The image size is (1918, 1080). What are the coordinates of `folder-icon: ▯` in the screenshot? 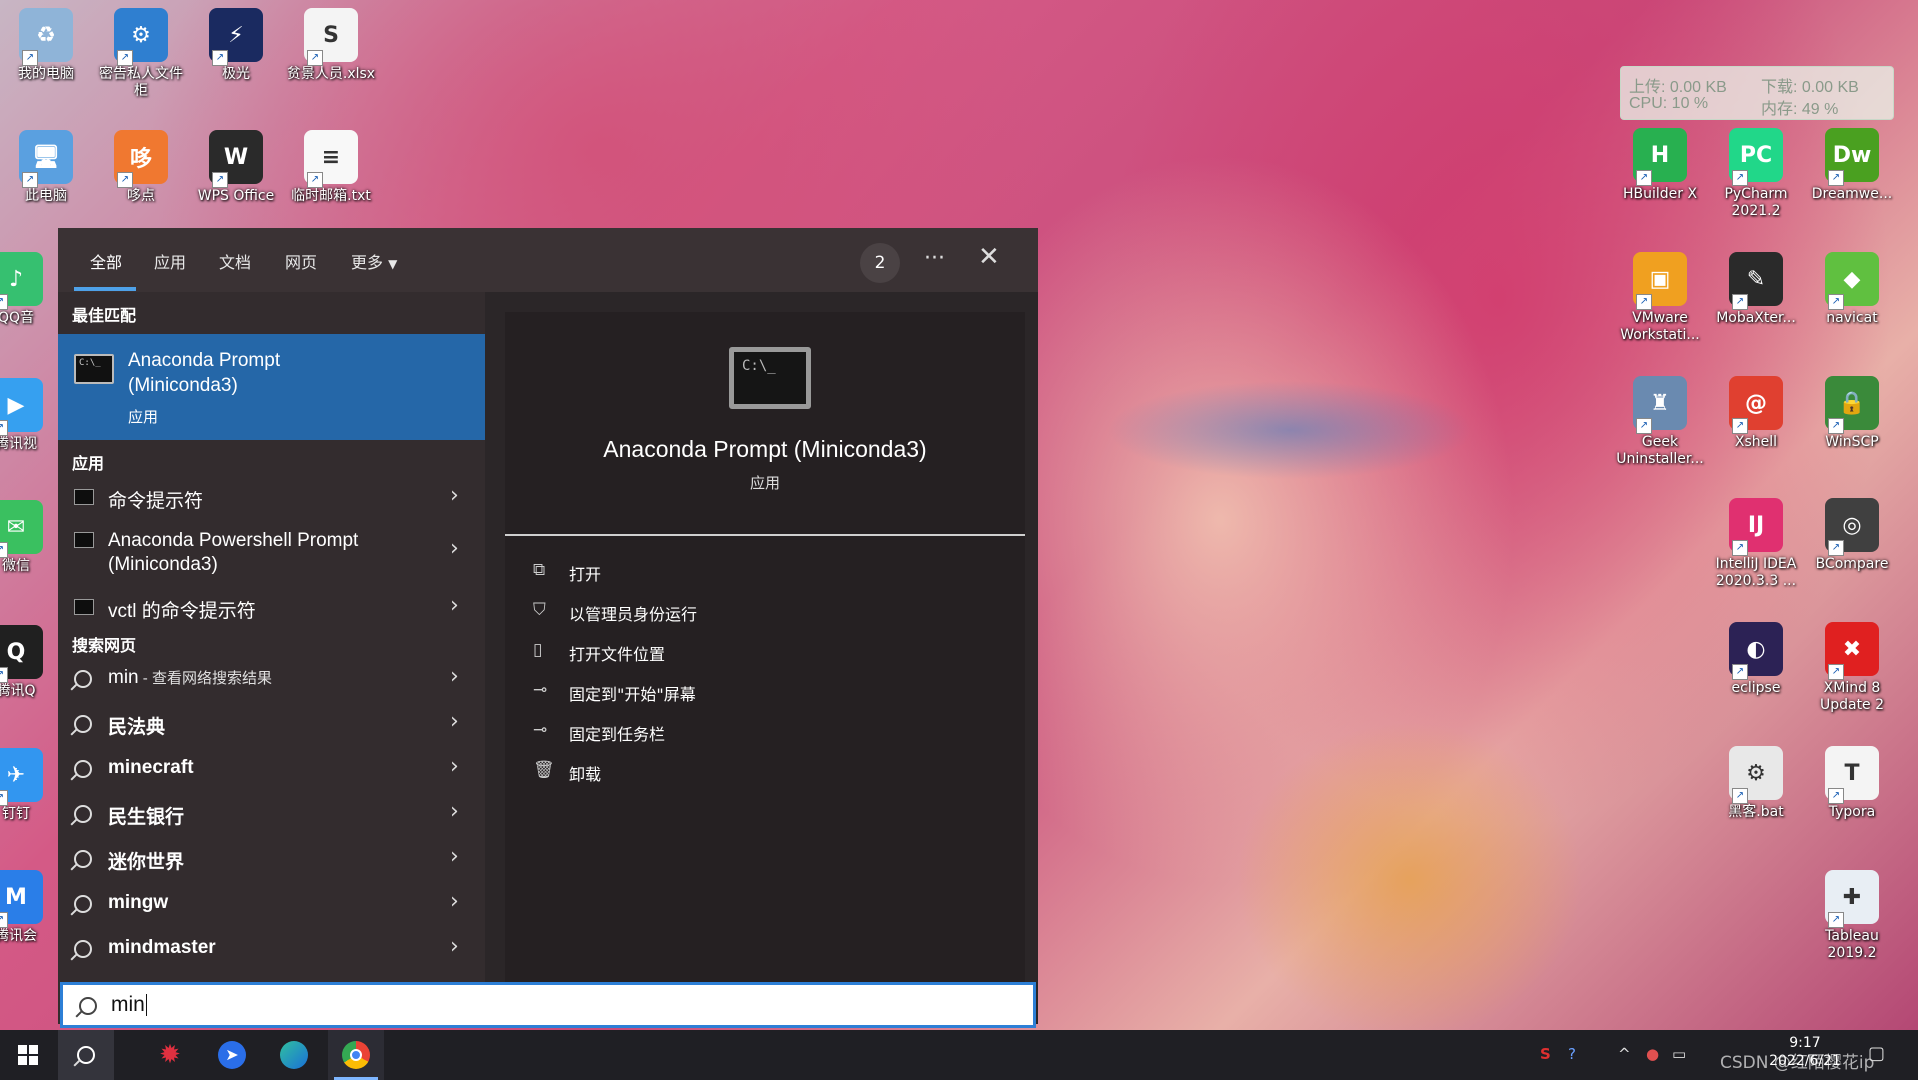 It's located at (538, 650).